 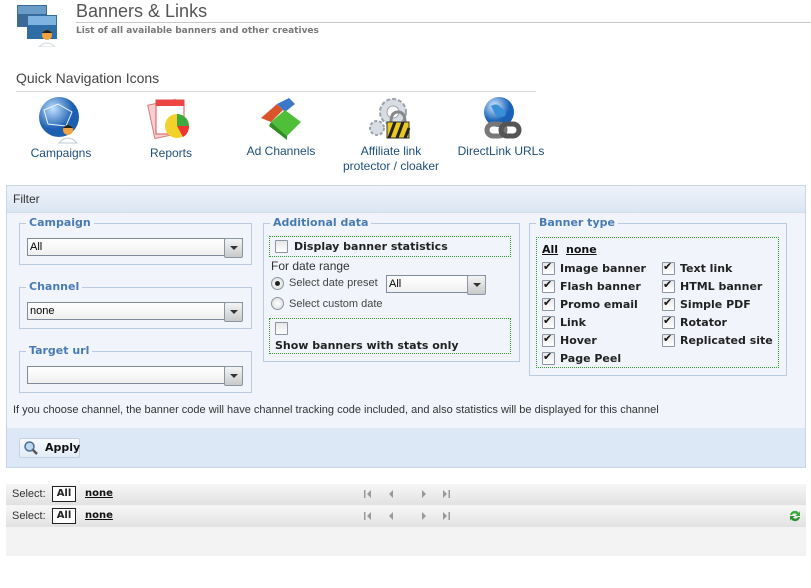 I want to click on banner-type-none-link: none, so click(x=581, y=249).